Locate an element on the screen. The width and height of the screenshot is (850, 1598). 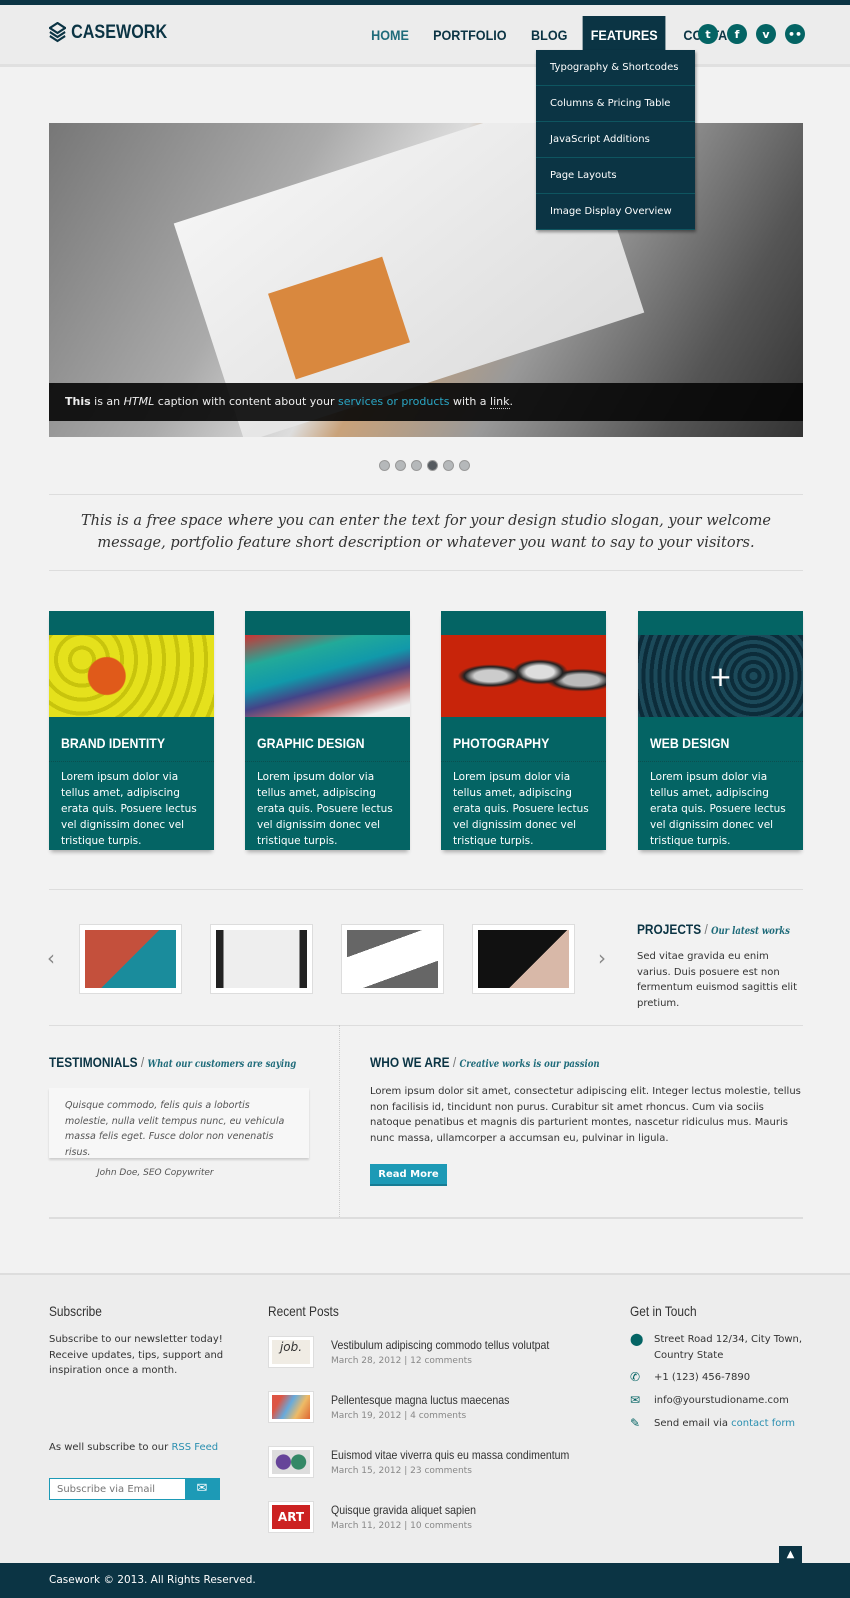
dropdown-item: JavaScript Additions is located at coordinates (615, 140).